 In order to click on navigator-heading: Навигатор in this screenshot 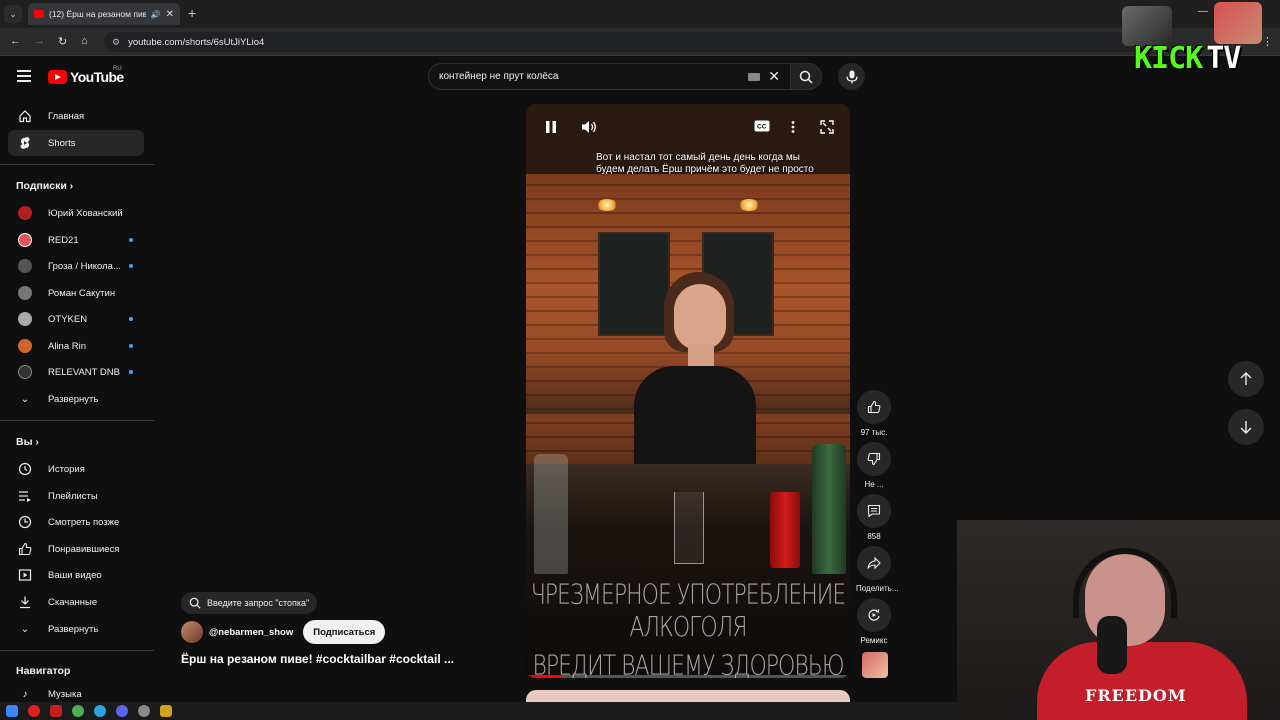, I will do `click(43, 671)`.